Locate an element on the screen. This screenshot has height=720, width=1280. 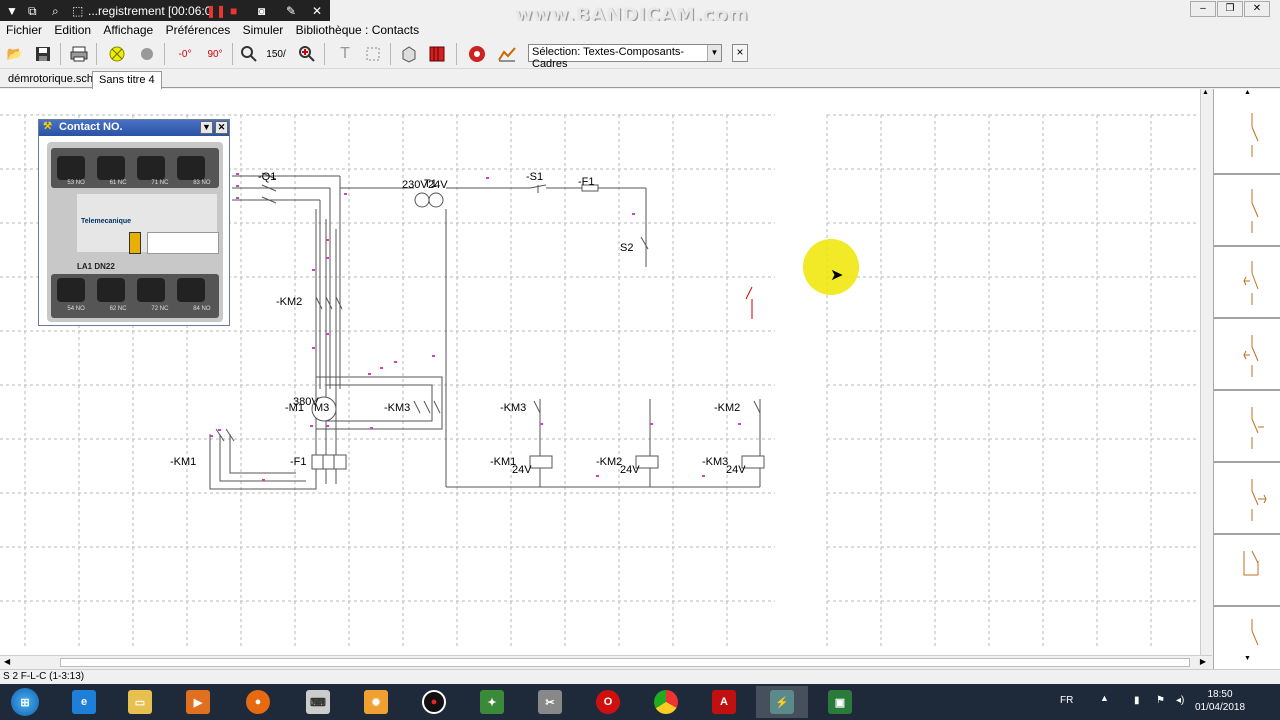
tray-volume-icon: ◂) is located at coordinates (1180, 700).